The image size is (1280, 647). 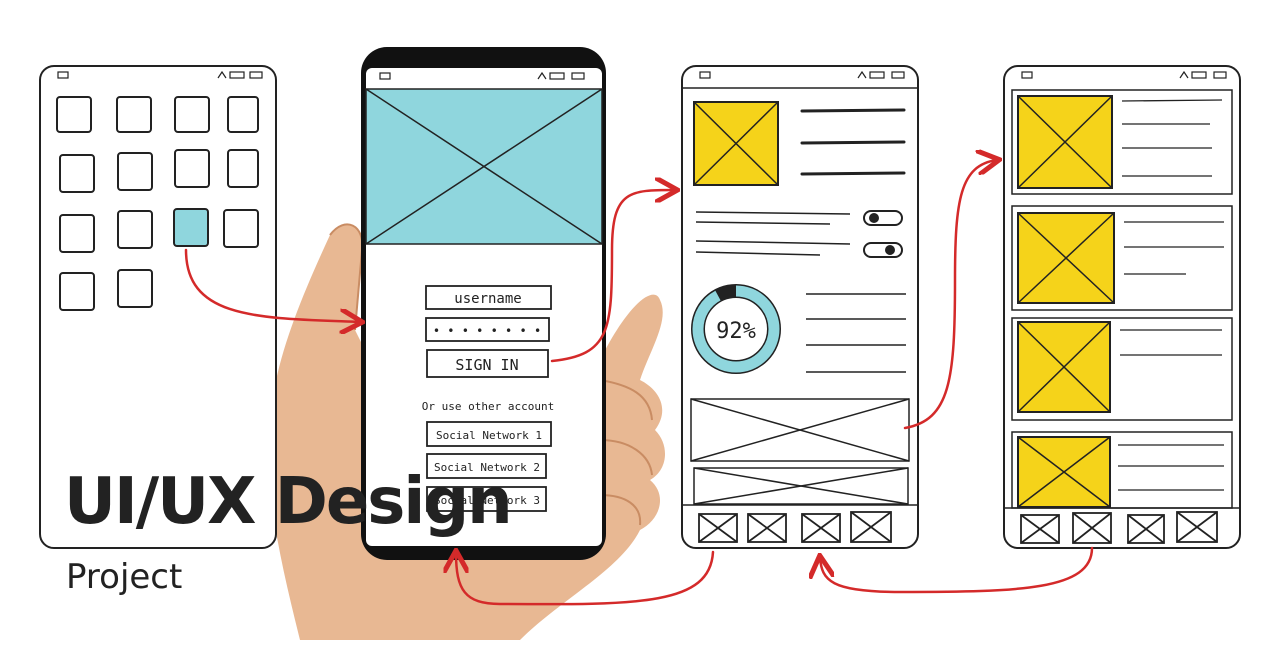 I want to click on page-title: UI/UX Design, so click(x=288, y=502).